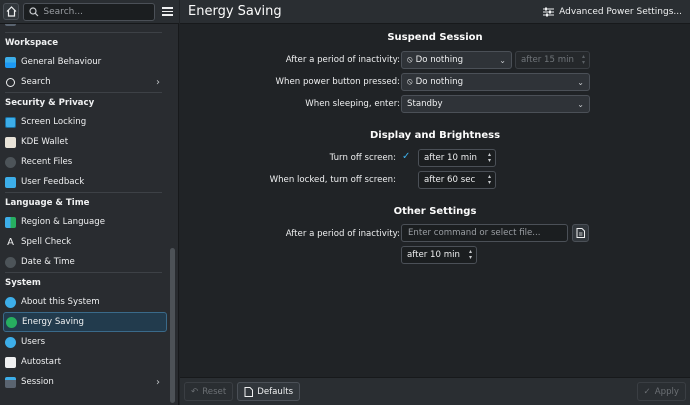  What do you see at coordinates (85, 142) in the screenshot?
I see `sidebar-item-kde-wallet: KDE Wallet` at bounding box center [85, 142].